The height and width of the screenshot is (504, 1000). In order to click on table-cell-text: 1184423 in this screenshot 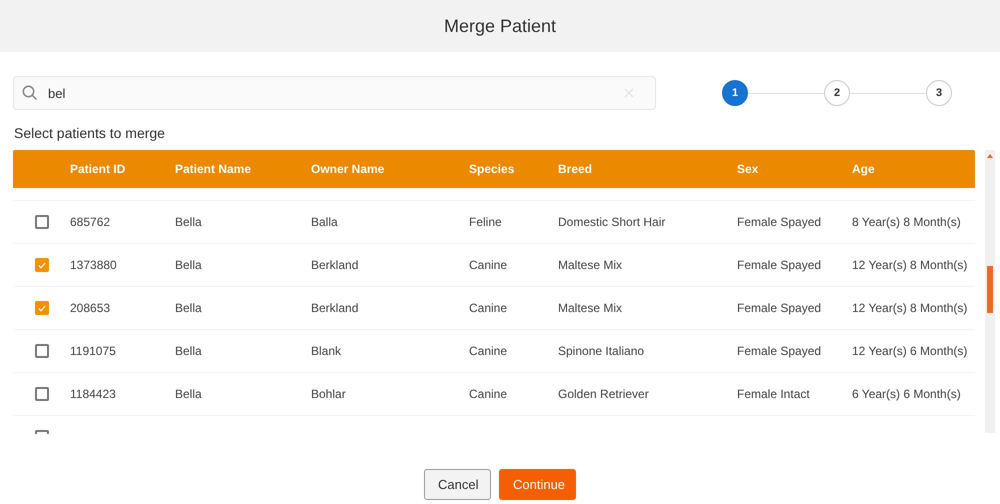, I will do `click(93, 394)`.